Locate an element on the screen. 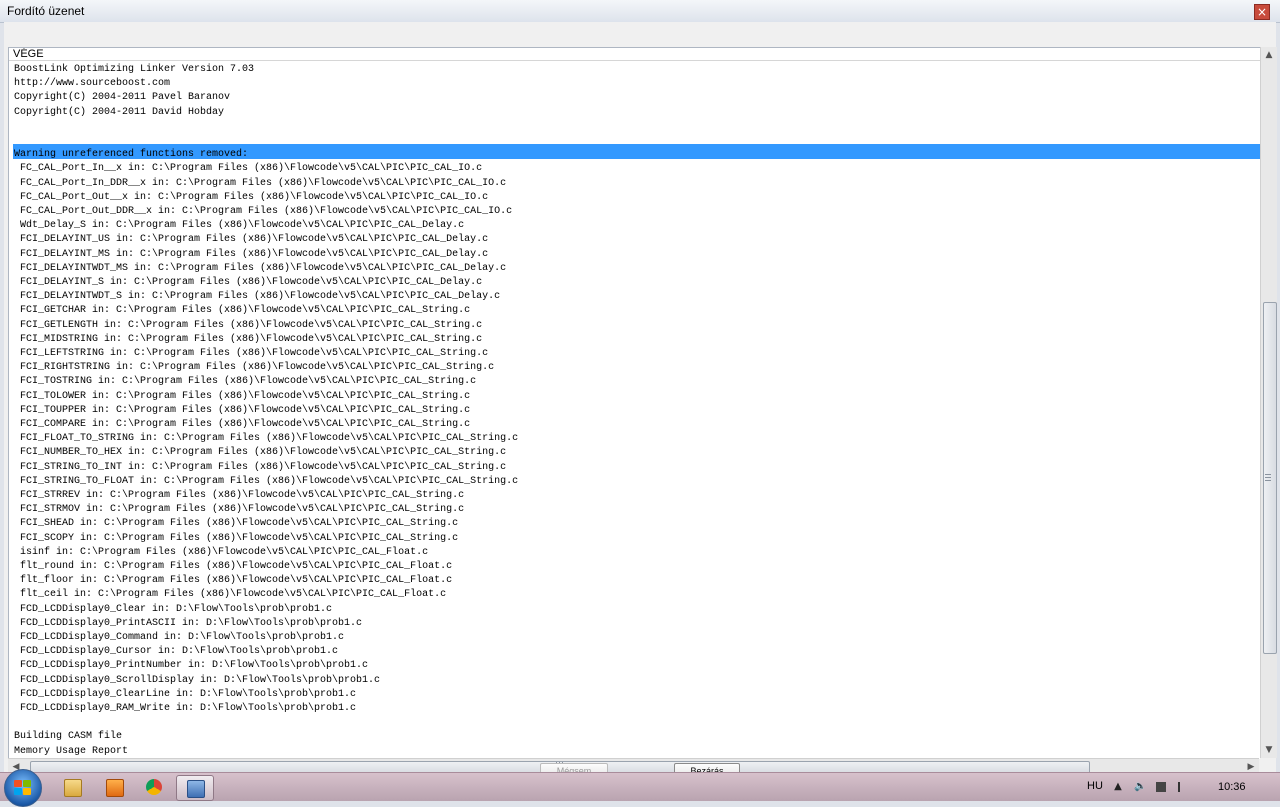 This screenshot has width=1280, height=807. flowcode-icon is located at coordinates (196, 789).